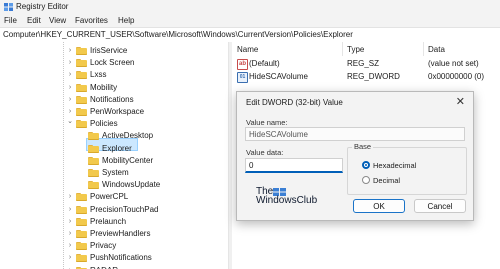 This screenshot has width=500, height=269. Describe the element at coordinates (153, 173) in the screenshot. I see `tree-item-system: System` at that location.